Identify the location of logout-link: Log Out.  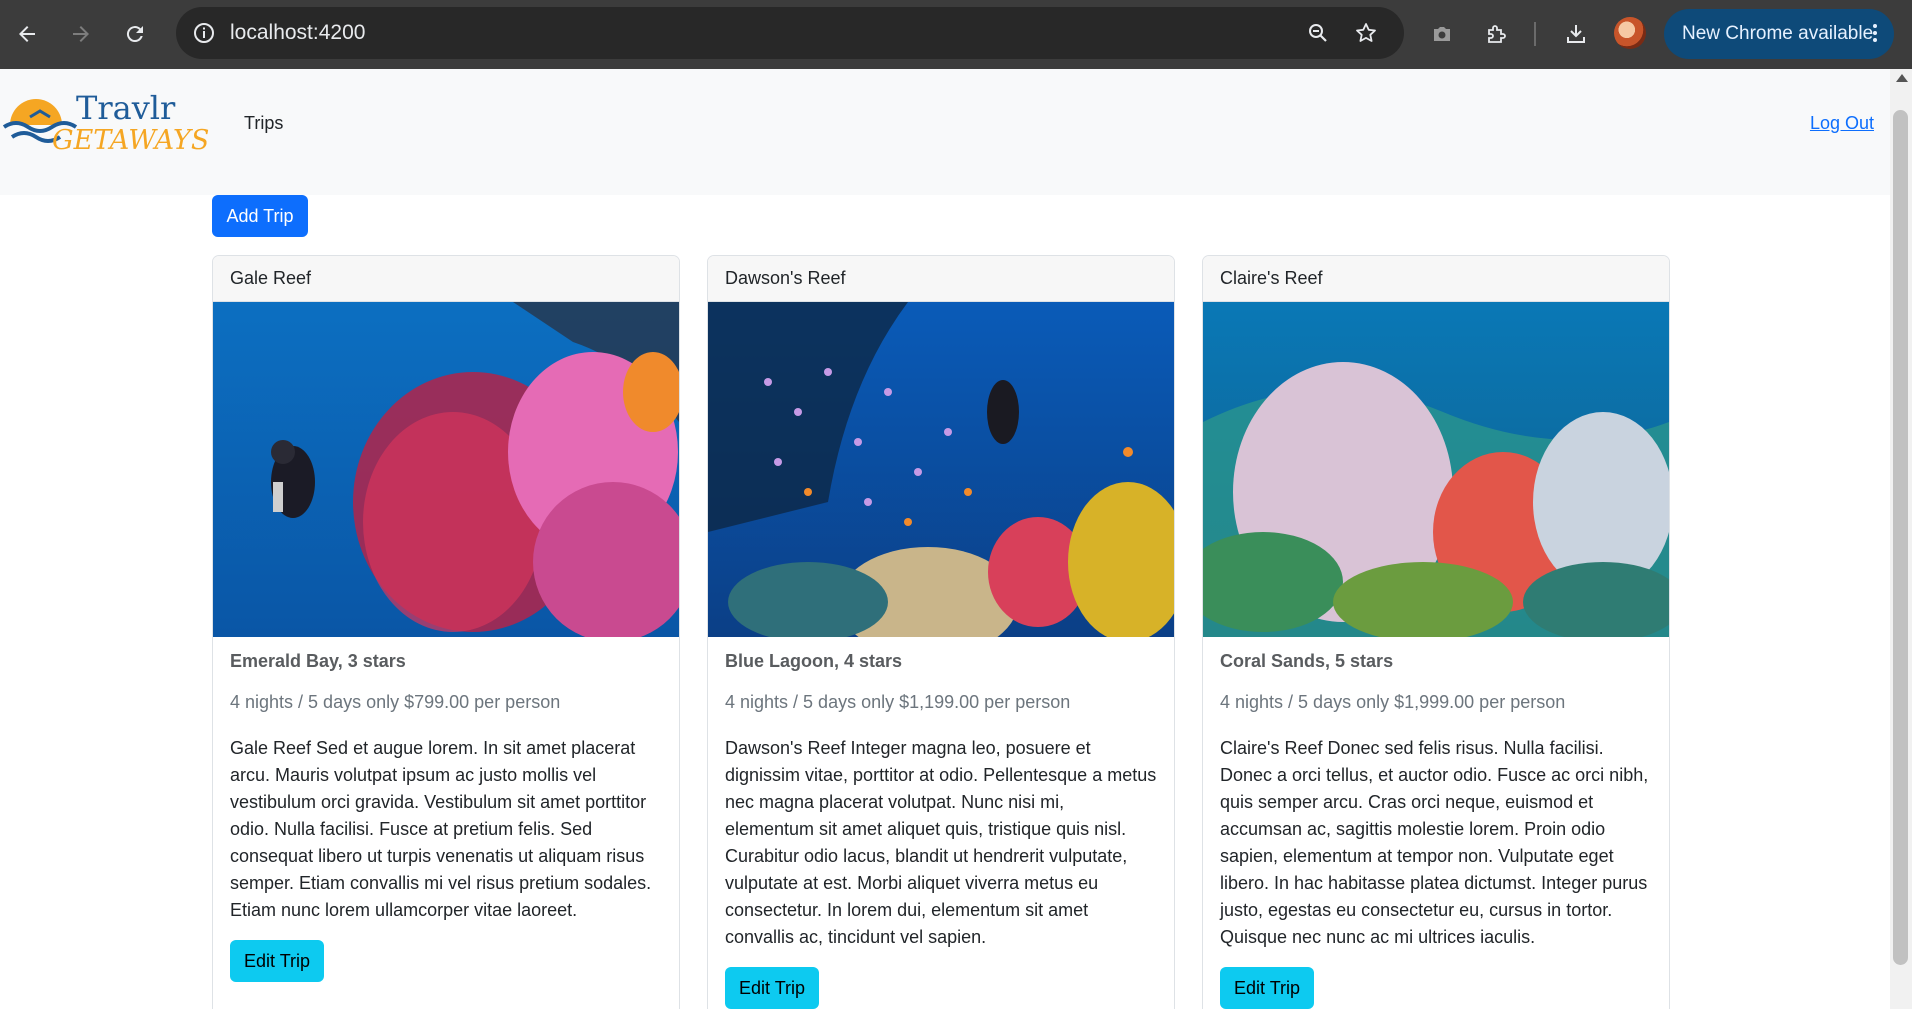
(1842, 123).